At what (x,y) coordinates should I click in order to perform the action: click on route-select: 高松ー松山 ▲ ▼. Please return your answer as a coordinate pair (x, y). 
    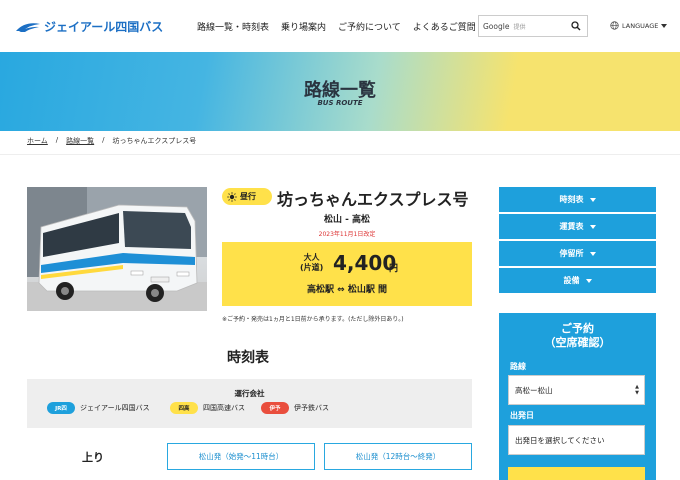
    Looking at the image, I should click on (576, 390).